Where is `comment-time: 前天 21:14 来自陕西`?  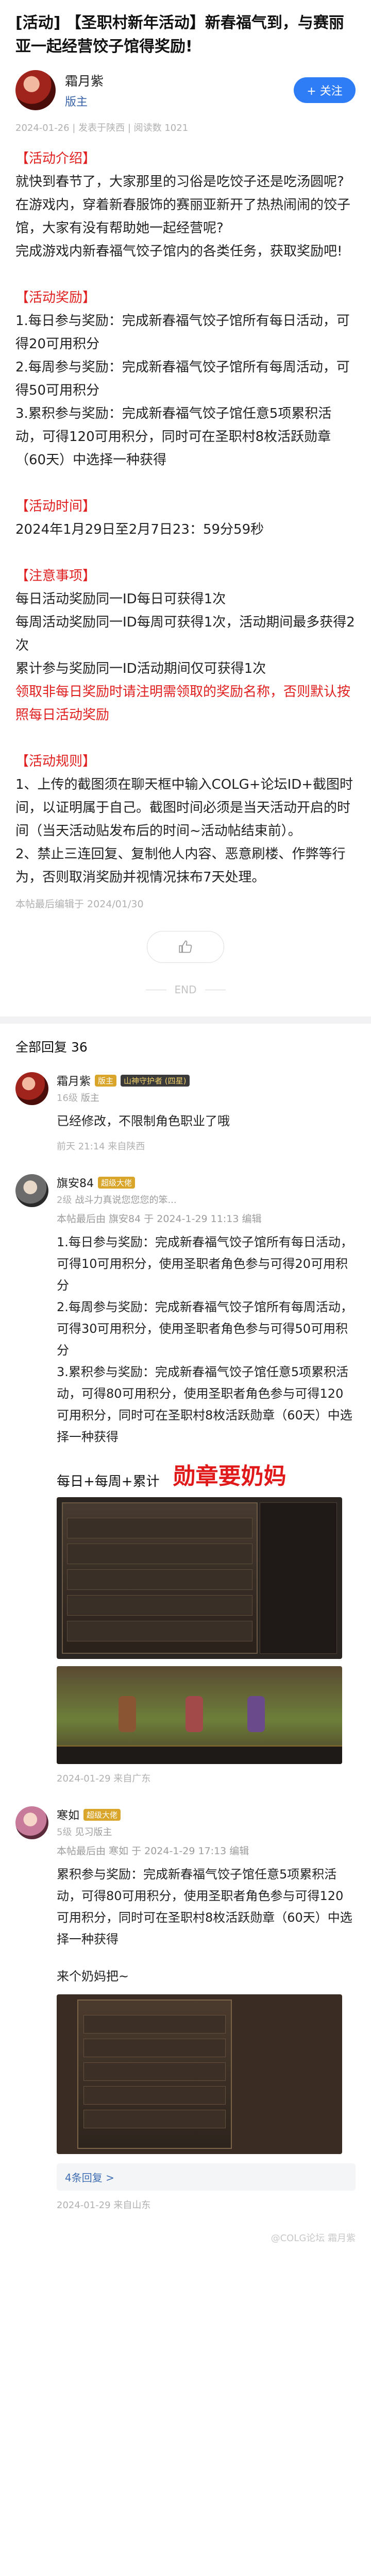
comment-time: 前天 21:14 来自陕西 is located at coordinates (101, 1146).